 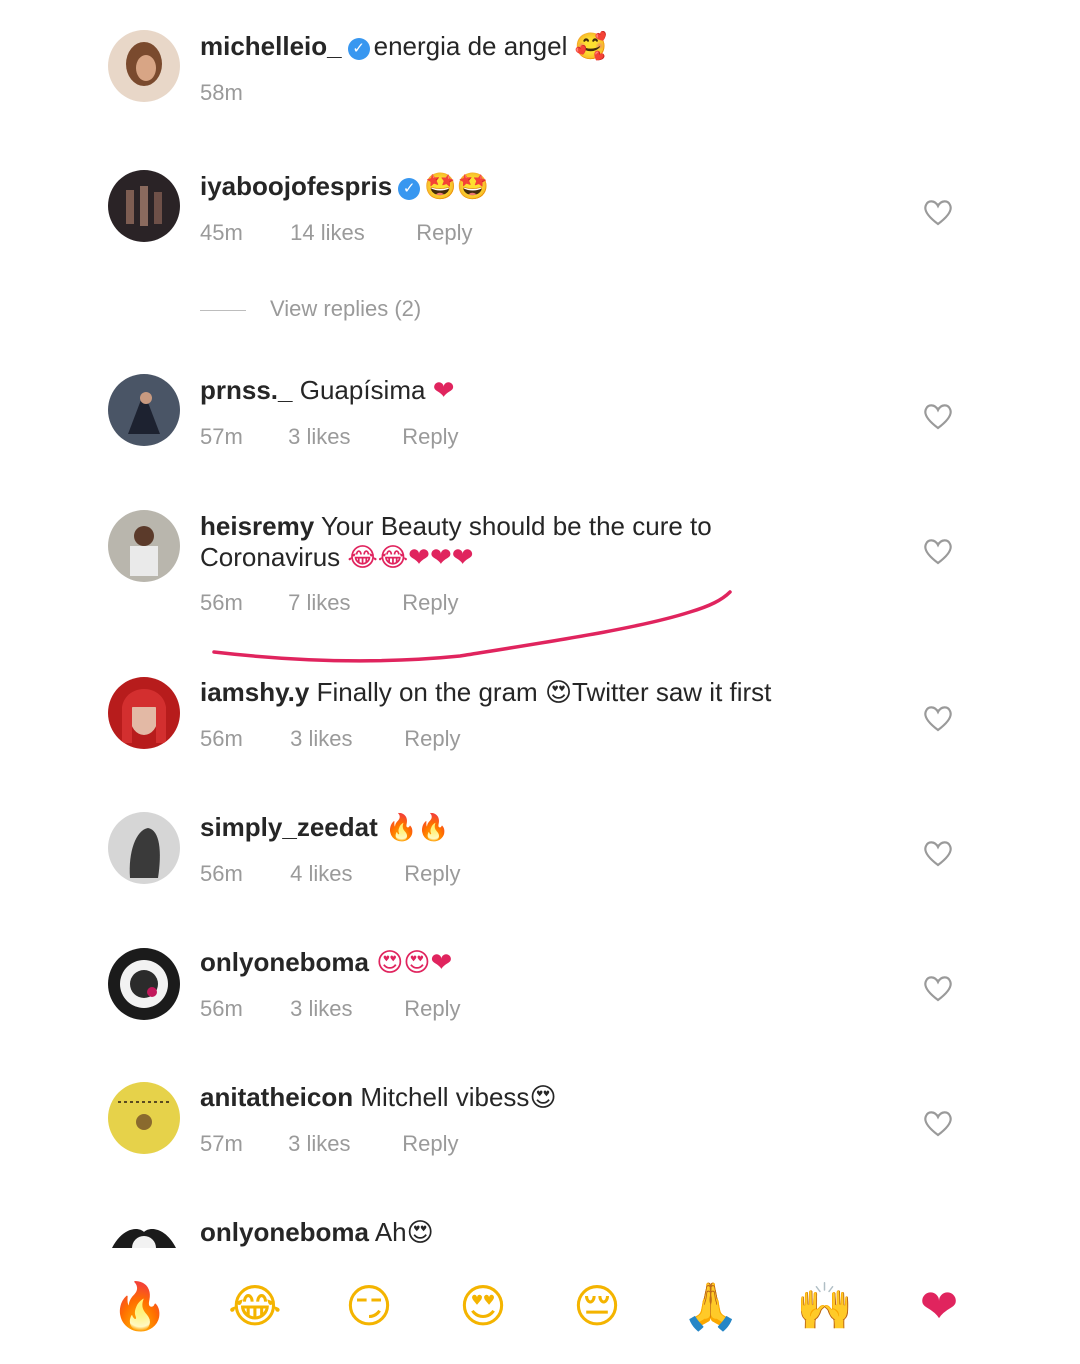 I want to click on pray-emoji-button: 🙏, so click(x=711, y=1306).